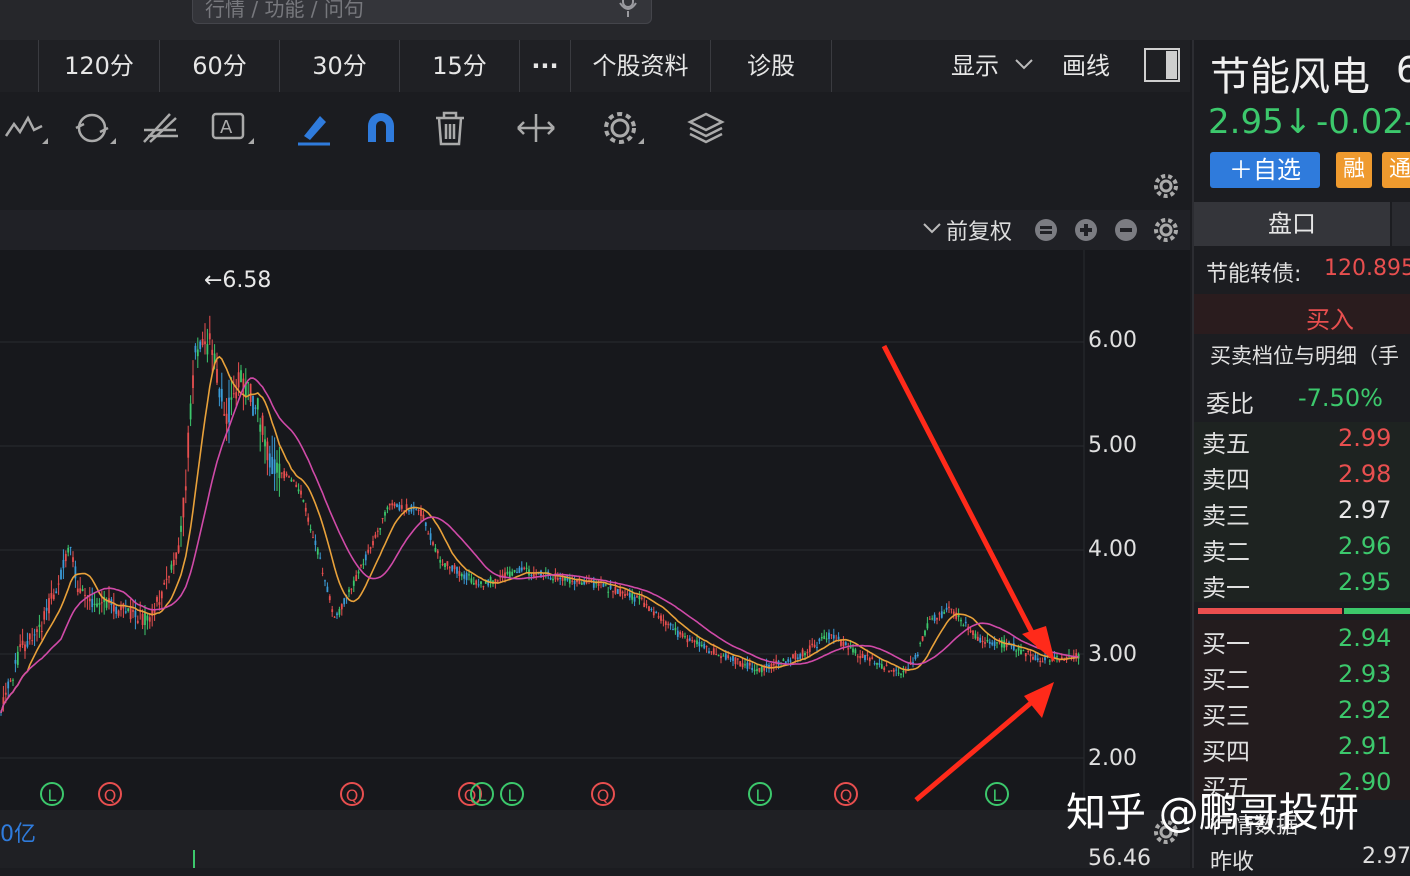 This screenshot has width=1410, height=876. Describe the element at coordinates (340, 66) in the screenshot. I see `tab-30min: 30分` at that location.